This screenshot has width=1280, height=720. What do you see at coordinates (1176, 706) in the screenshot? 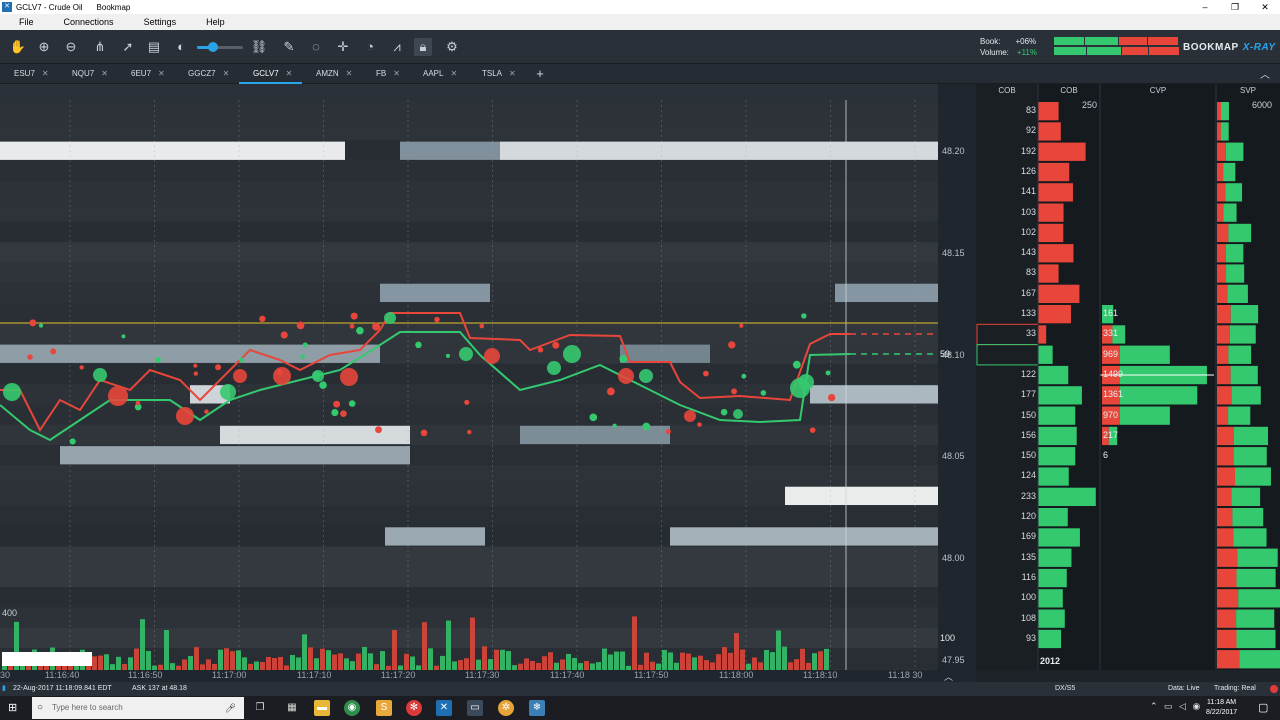
I see `system-tray: ⌃ ▭ ◁ ◉` at bounding box center [1176, 706].